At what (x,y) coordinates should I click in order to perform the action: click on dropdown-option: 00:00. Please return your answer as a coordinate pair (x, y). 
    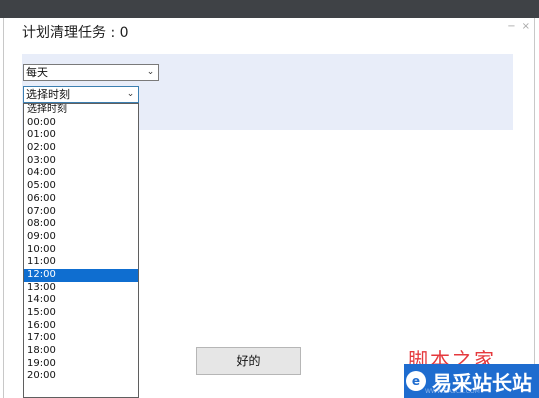
    Looking at the image, I should click on (81, 123).